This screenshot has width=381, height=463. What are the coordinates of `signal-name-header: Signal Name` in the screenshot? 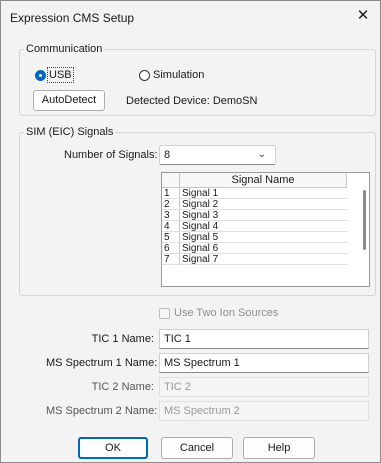 It's located at (263, 180).